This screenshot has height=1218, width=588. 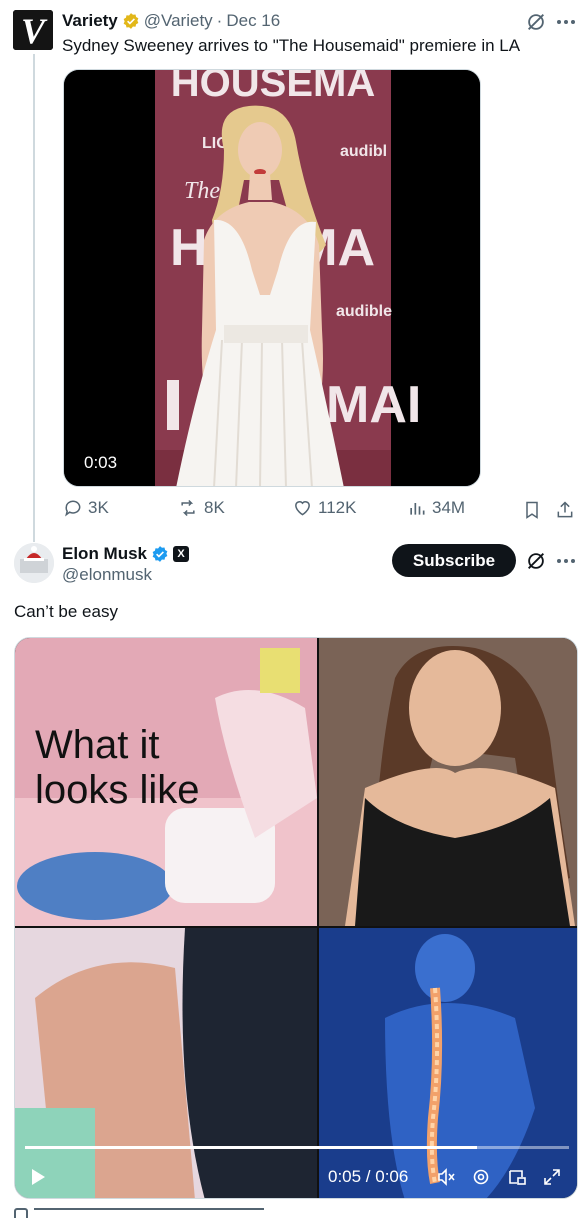 I want to click on caption-line-2: looks like, so click(x=117, y=790).